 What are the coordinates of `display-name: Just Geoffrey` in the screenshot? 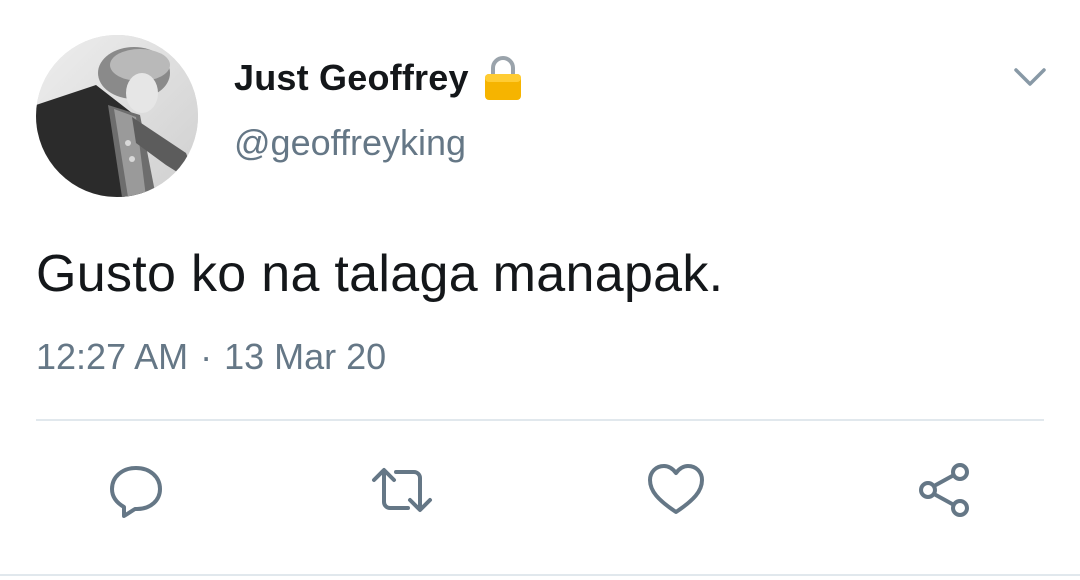 It's located at (351, 78).